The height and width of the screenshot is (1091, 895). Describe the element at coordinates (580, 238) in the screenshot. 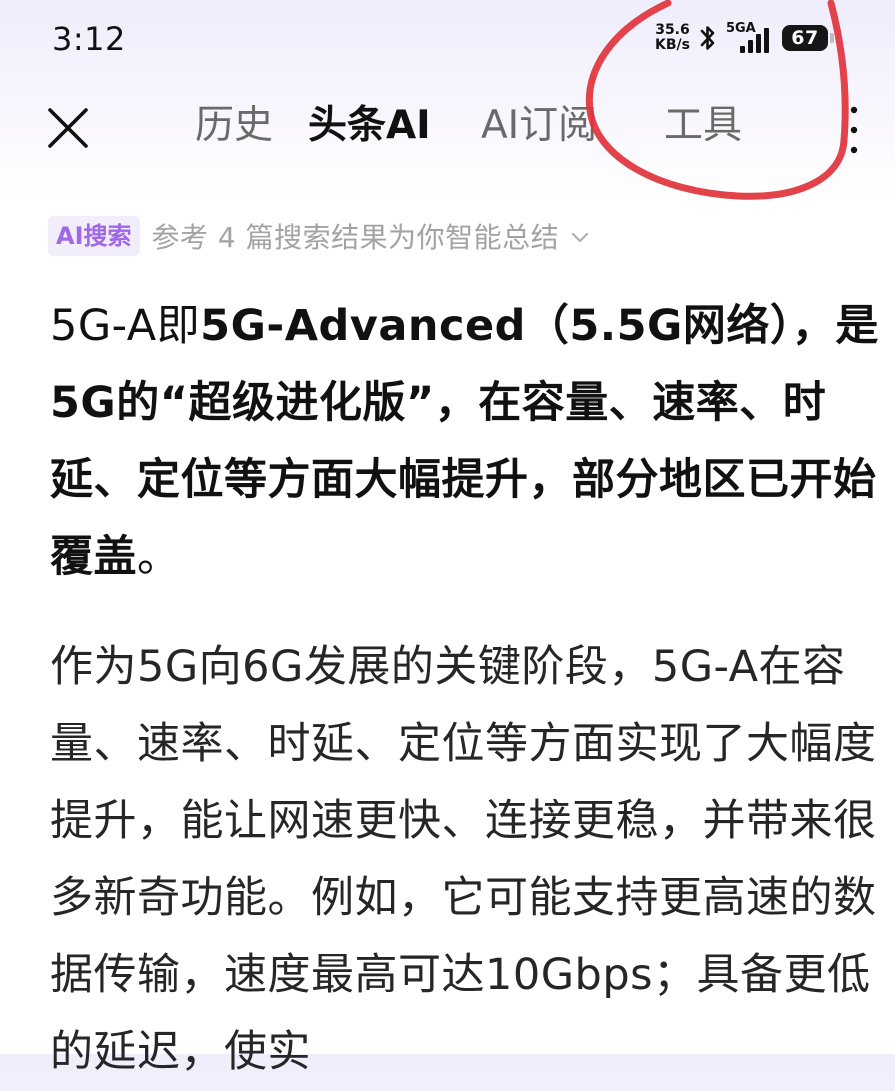

I see `chevron-down-icon` at that location.